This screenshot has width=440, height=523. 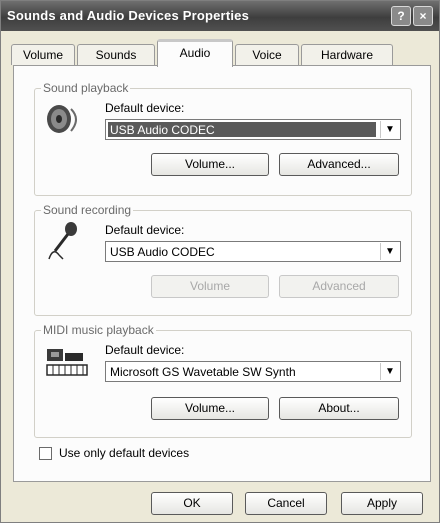 I want to click on use-default-devices-checkbox, so click(x=45, y=453).